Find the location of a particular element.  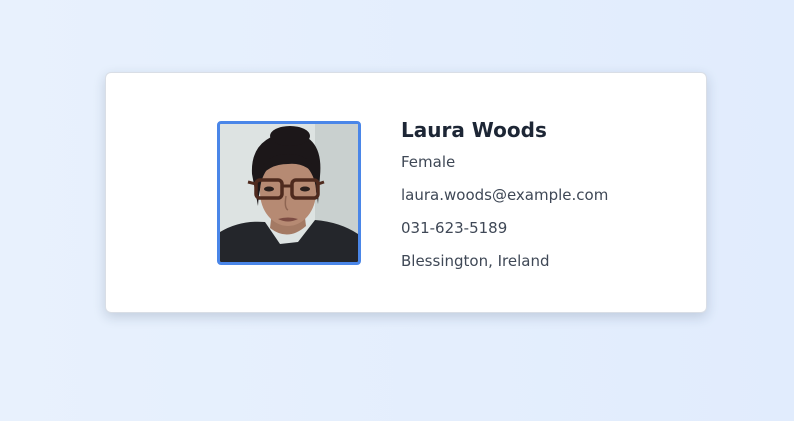

profile-location: Blessington, Ireland is located at coordinates (475, 261).